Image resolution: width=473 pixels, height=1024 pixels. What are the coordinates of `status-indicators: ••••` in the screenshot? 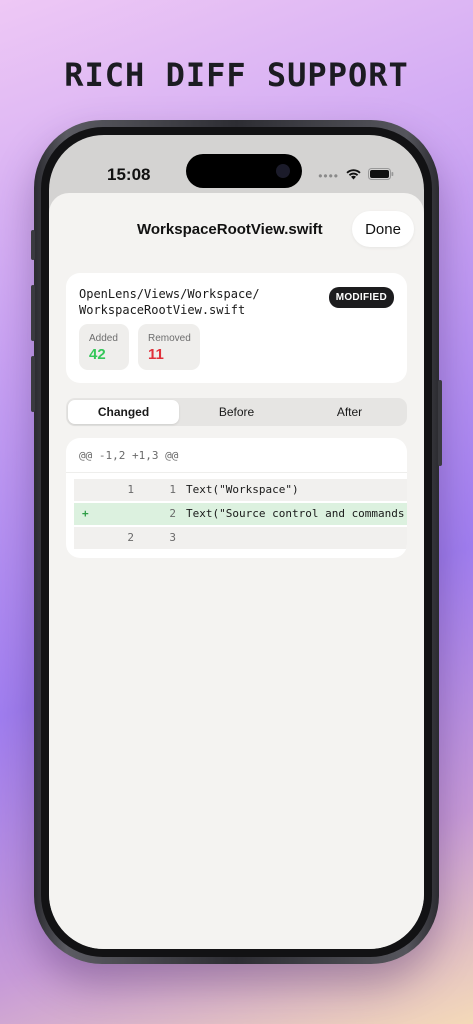 It's located at (356, 176).